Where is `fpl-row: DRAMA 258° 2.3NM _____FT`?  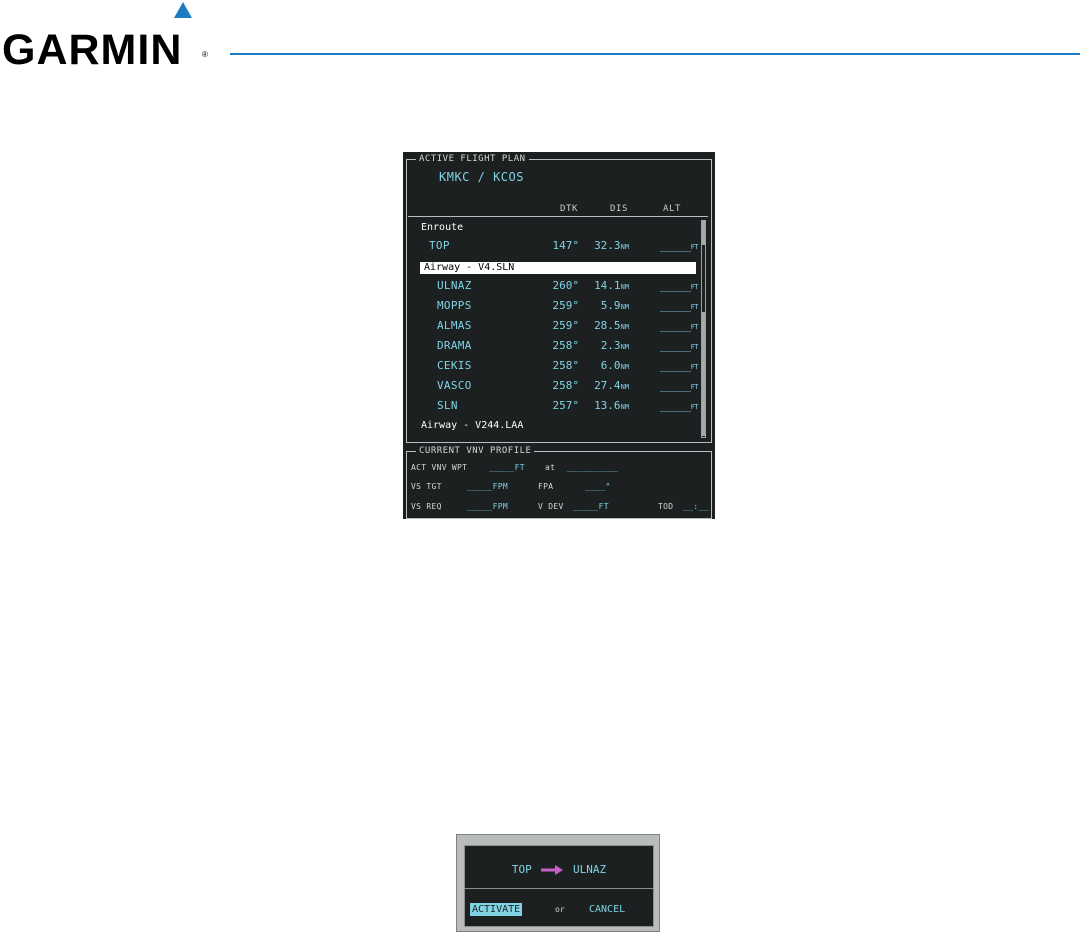 fpl-row: DRAMA 258° 2.3NM _____FT is located at coordinates (553, 346).